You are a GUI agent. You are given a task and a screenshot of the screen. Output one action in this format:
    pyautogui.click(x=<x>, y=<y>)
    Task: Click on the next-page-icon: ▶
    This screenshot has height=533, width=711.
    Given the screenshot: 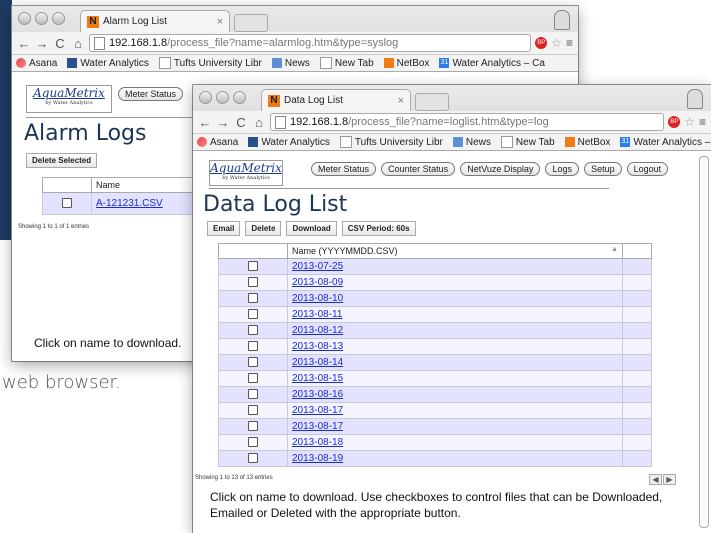 What is the action you would take?
    pyautogui.click(x=669, y=479)
    